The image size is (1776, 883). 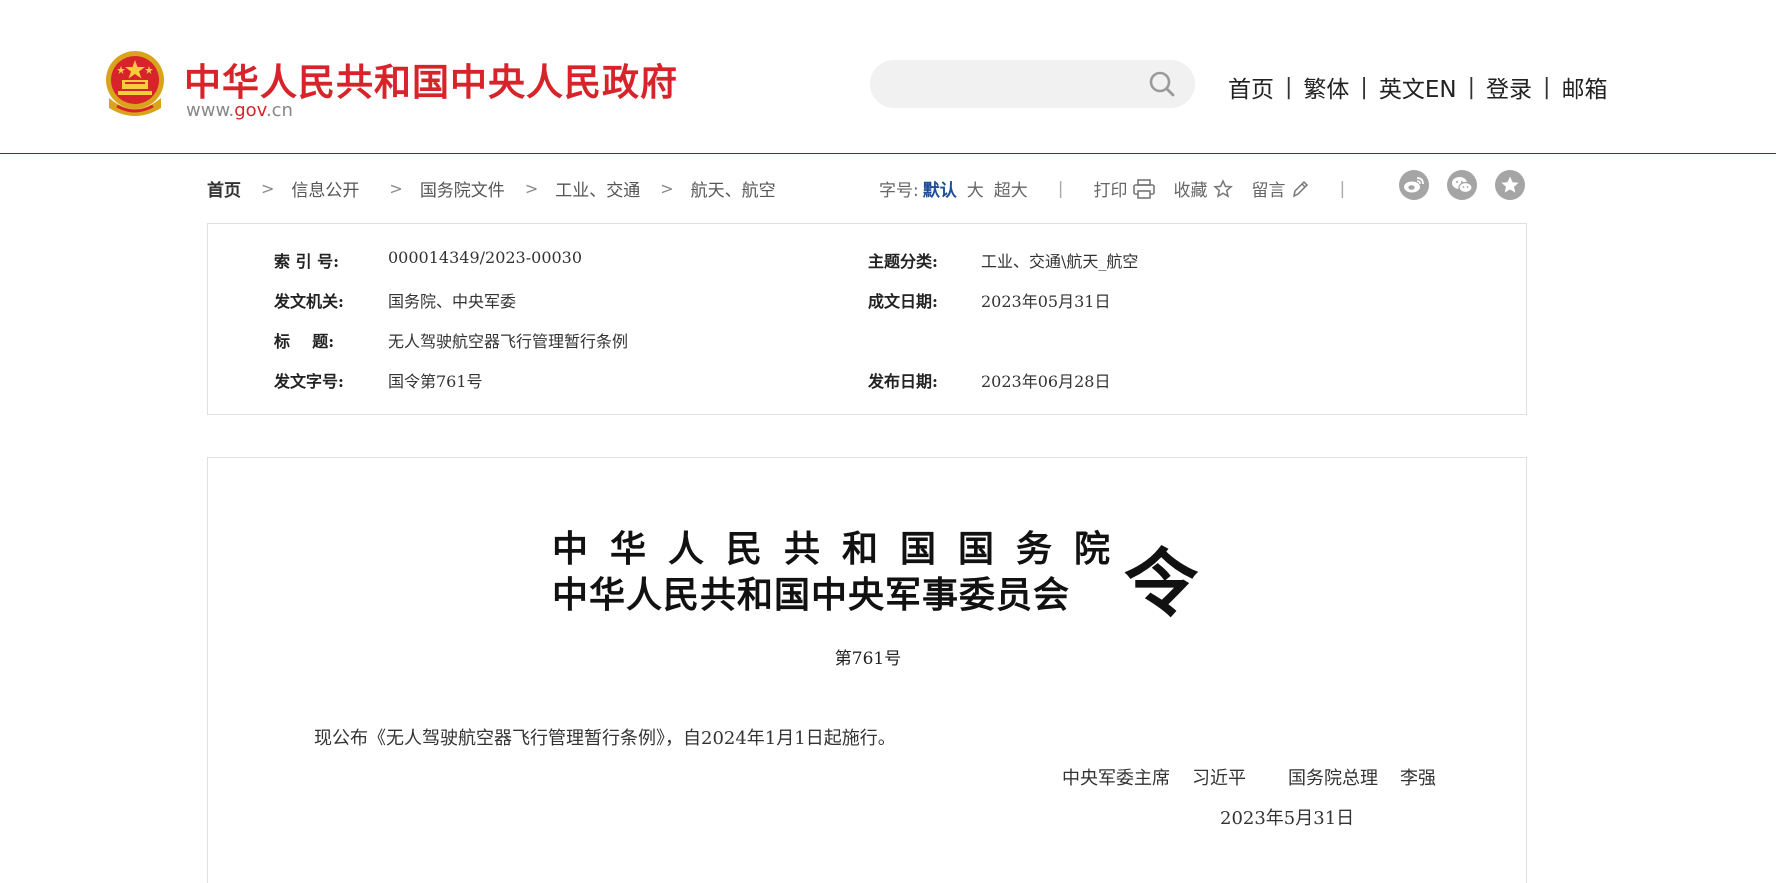 What do you see at coordinates (224, 188) in the screenshot?
I see `breadcrumb-home: 首页` at bounding box center [224, 188].